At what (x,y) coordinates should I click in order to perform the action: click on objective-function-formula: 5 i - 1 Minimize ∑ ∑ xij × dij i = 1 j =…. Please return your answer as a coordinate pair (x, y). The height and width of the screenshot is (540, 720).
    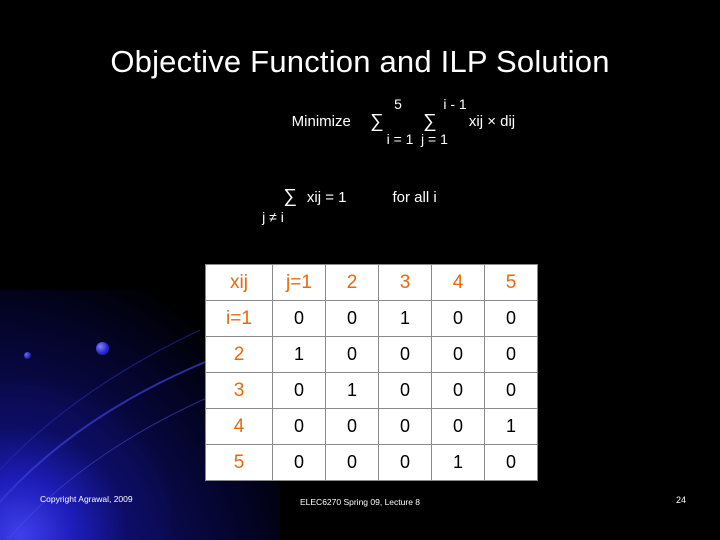
    Looking at the image, I should click on (360, 121).